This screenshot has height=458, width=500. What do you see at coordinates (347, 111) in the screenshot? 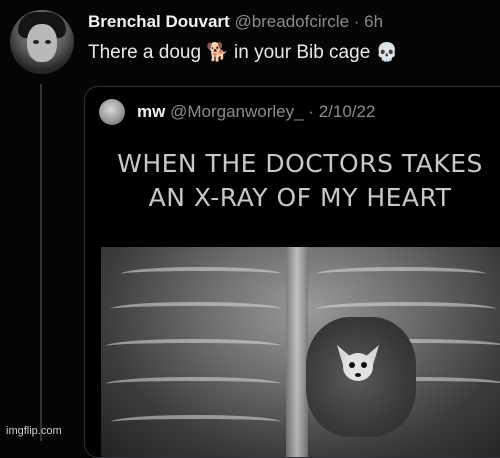
I see `quoted-tweet-date: 2/10/22` at bounding box center [347, 111].